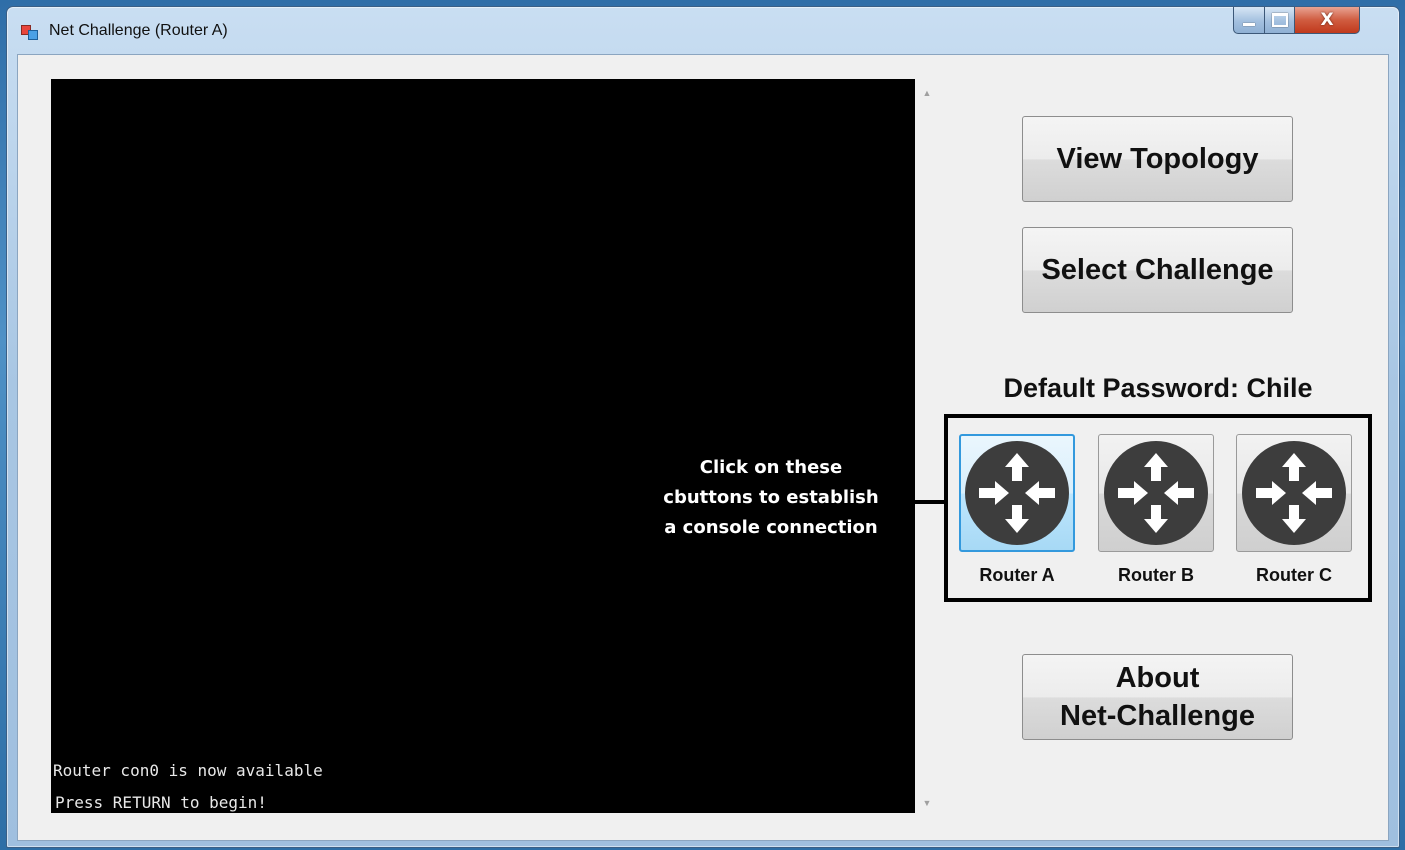 The height and width of the screenshot is (850, 1405). What do you see at coordinates (1157, 270) in the screenshot?
I see `select-challenge-button: Select Challenge` at bounding box center [1157, 270].